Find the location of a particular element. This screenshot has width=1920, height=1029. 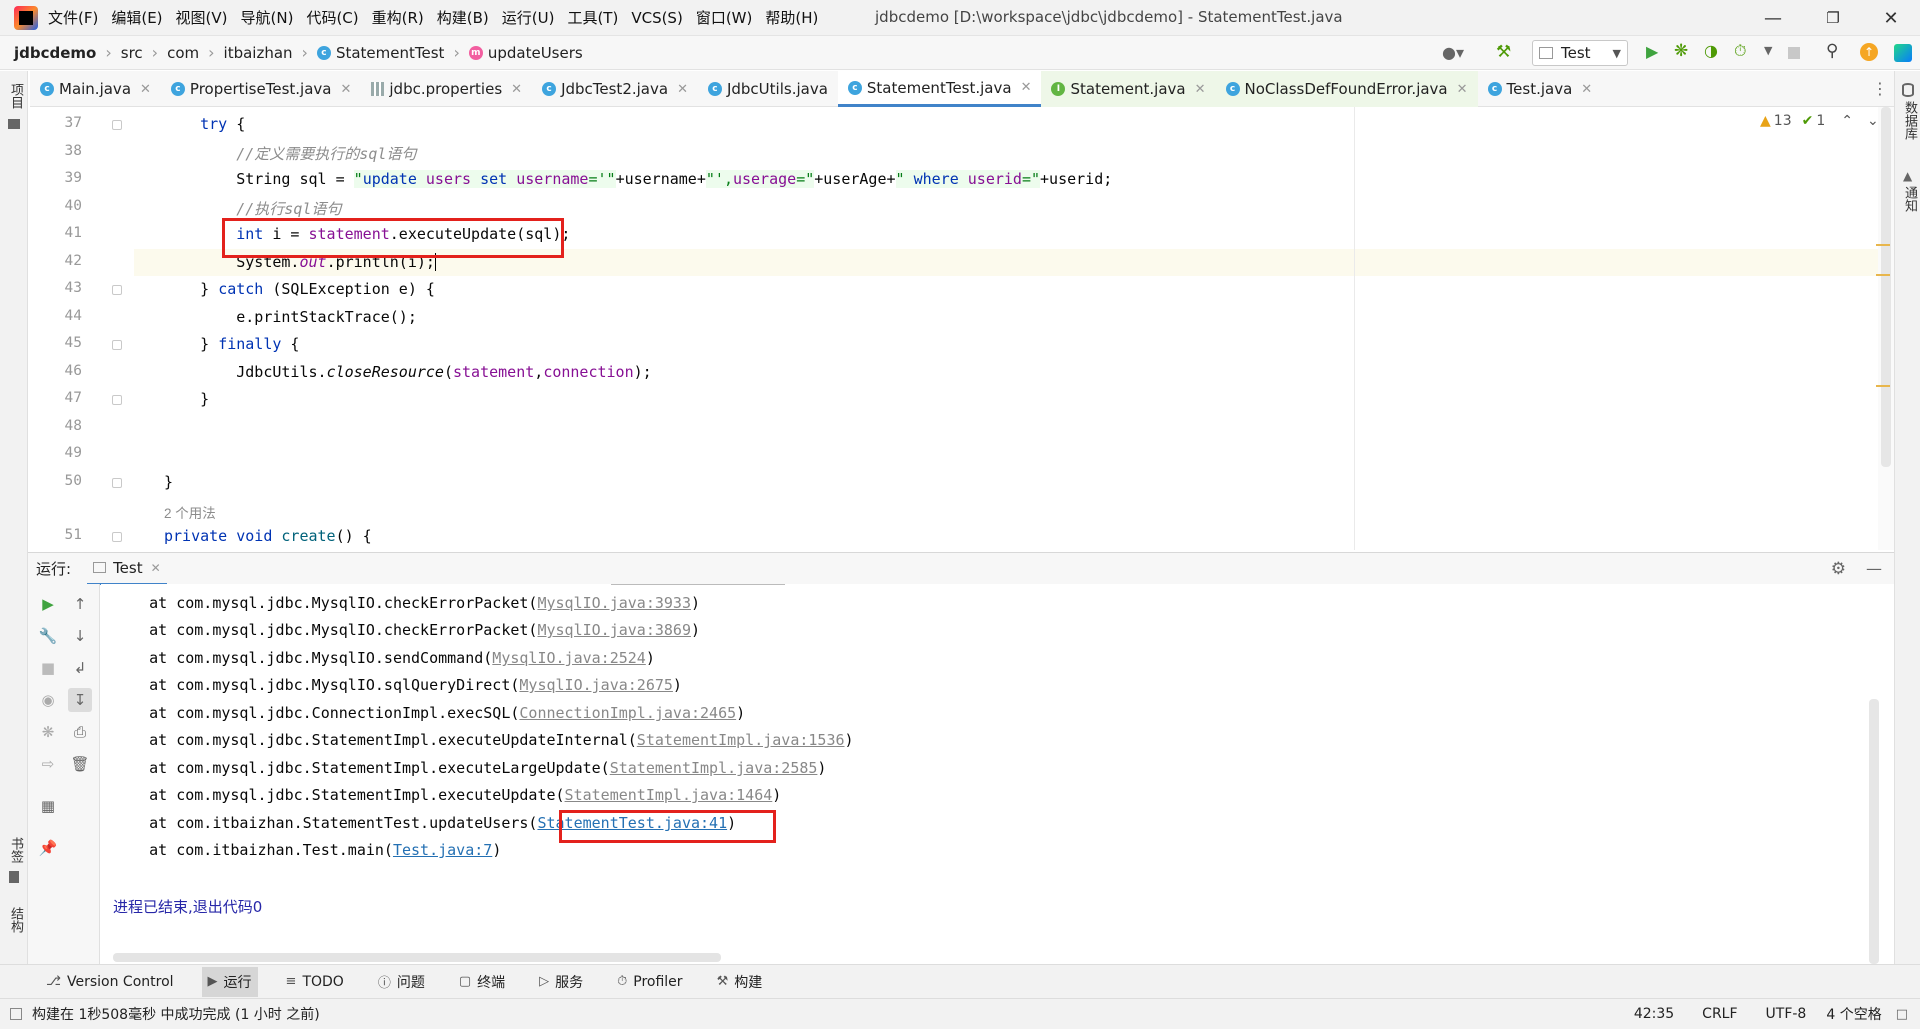

close-icon: ✕ is located at coordinates (1891, 18).